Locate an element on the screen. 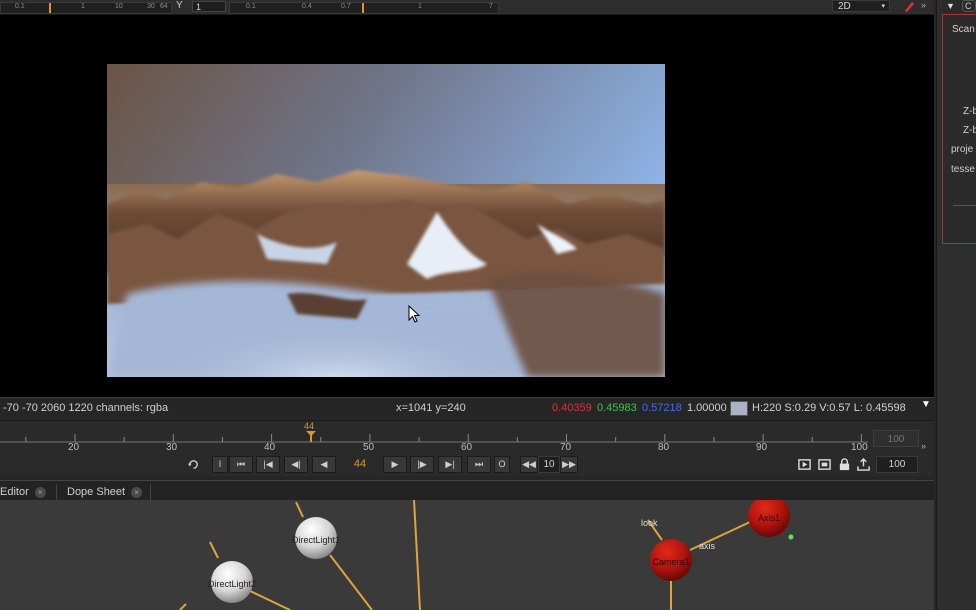  info-menu-icon: ▼ is located at coordinates (926, 404).